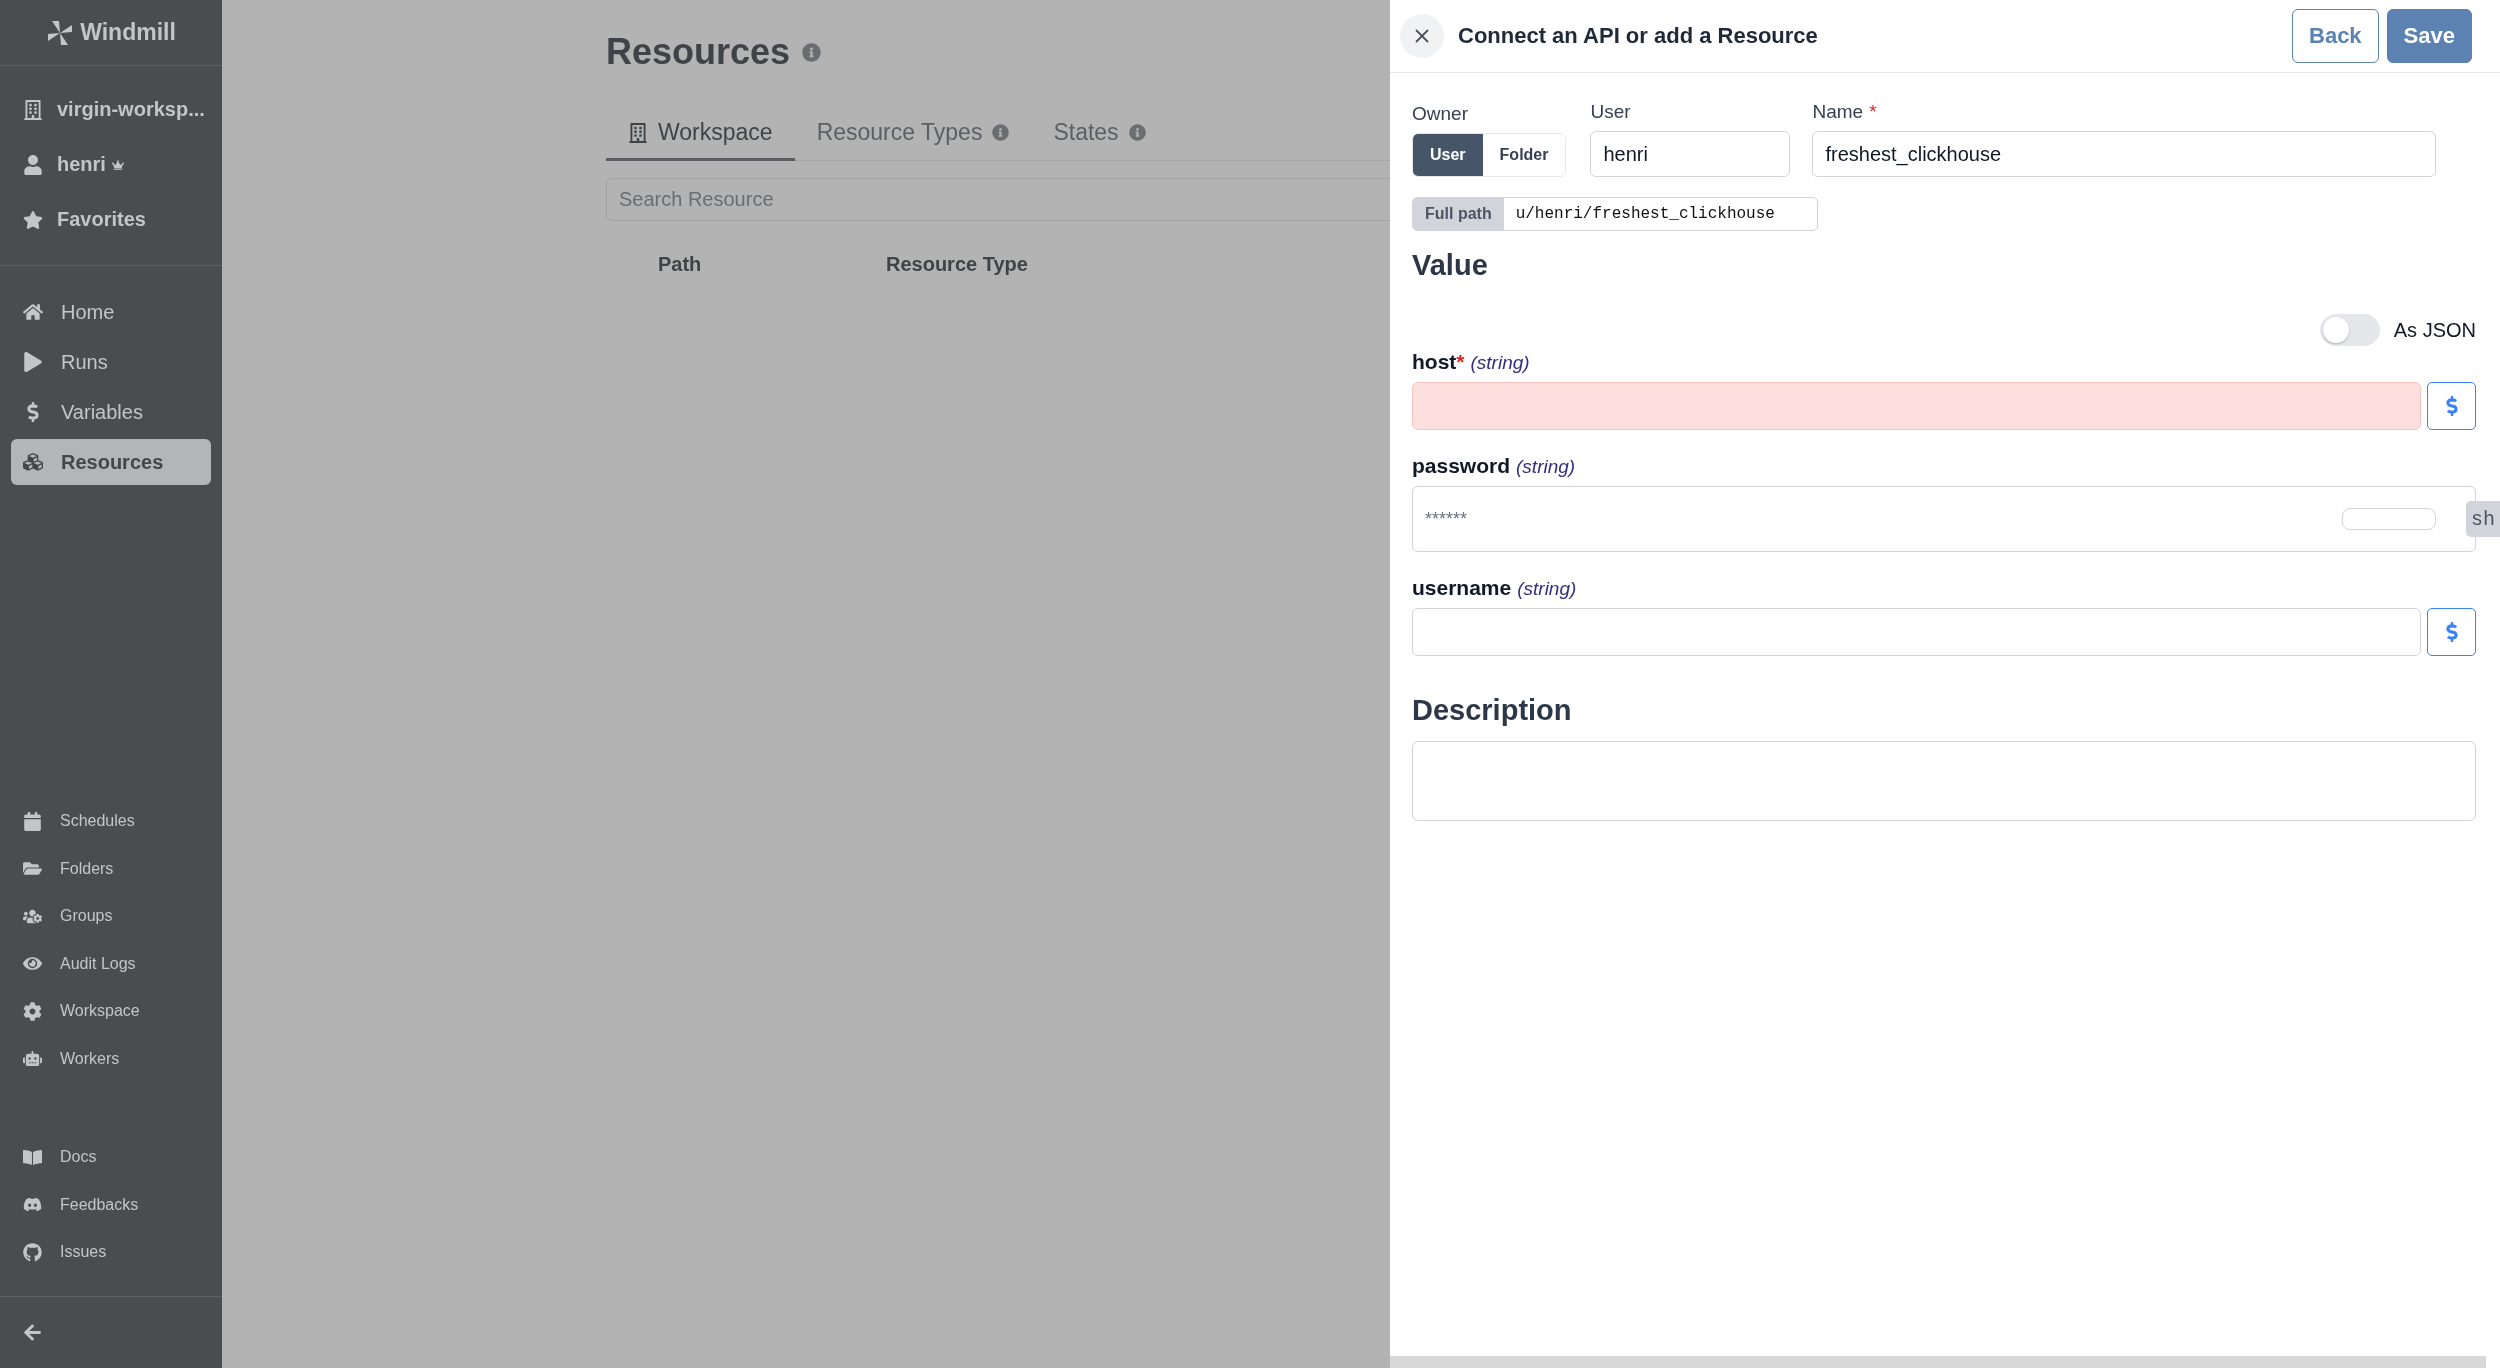 This screenshot has width=2500, height=1368. Describe the element at coordinates (111, 1157) in the screenshot. I see `nav-item: Docs` at that location.